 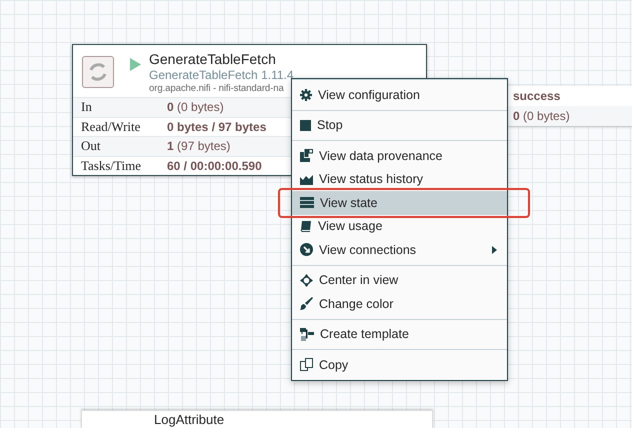 What do you see at coordinates (536, 96) in the screenshot?
I see `connection-name: success` at bounding box center [536, 96].